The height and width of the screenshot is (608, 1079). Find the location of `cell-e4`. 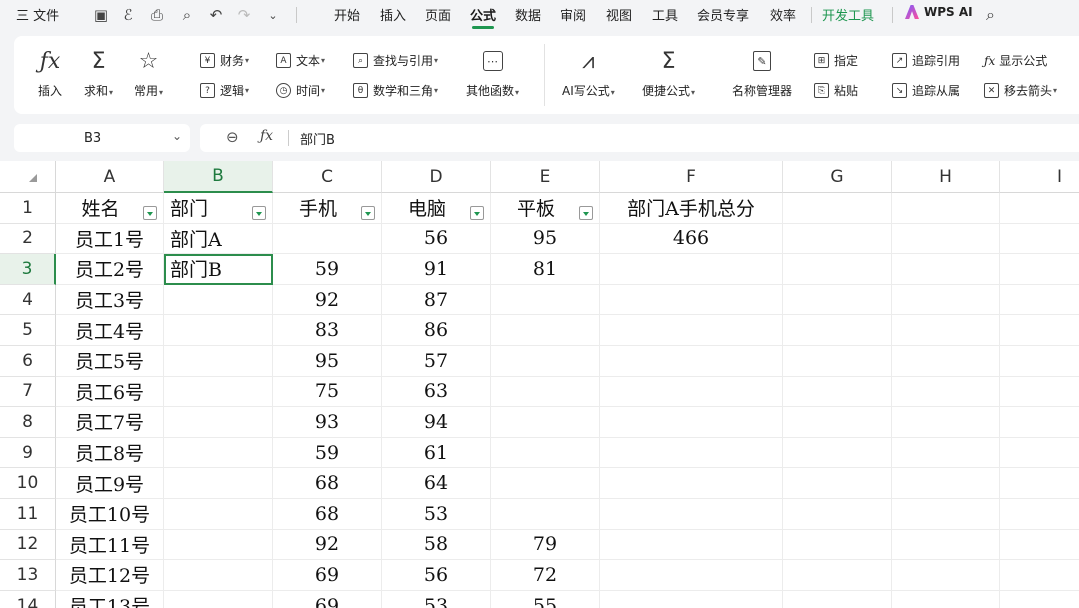

cell-e4 is located at coordinates (545, 300).